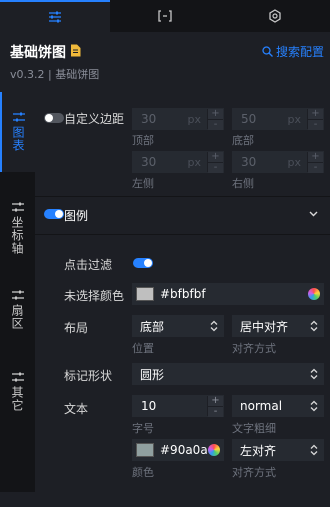  I want to click on search-icon, so click(267, 51).